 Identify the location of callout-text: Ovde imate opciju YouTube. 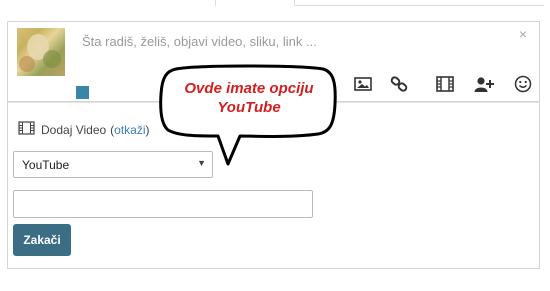
(249, 98).